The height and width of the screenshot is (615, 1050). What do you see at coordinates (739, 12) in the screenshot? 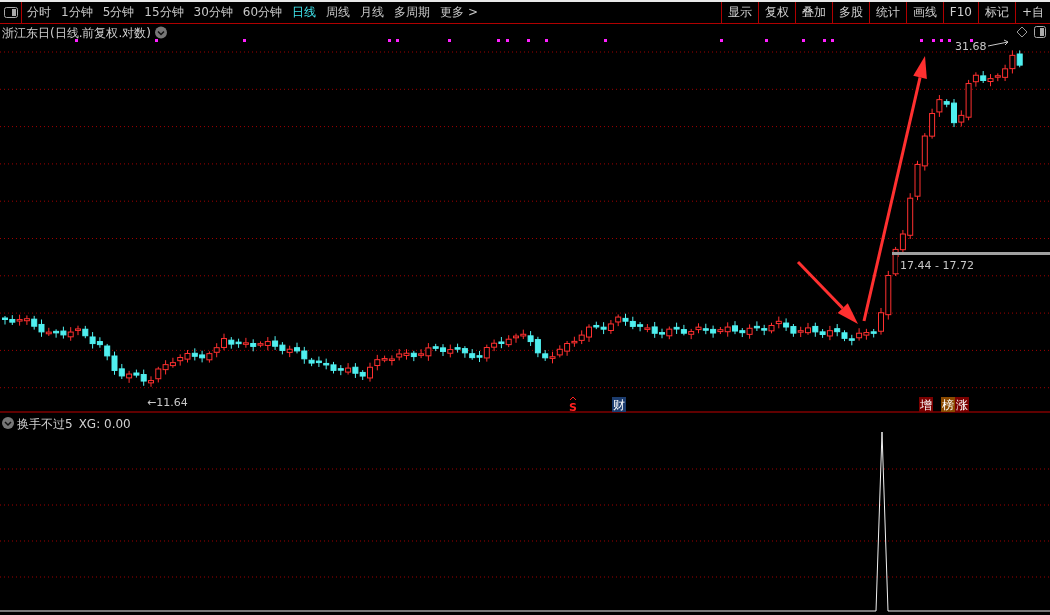
I see `toolbar-button: 显示` at bounding box center [739, 12].